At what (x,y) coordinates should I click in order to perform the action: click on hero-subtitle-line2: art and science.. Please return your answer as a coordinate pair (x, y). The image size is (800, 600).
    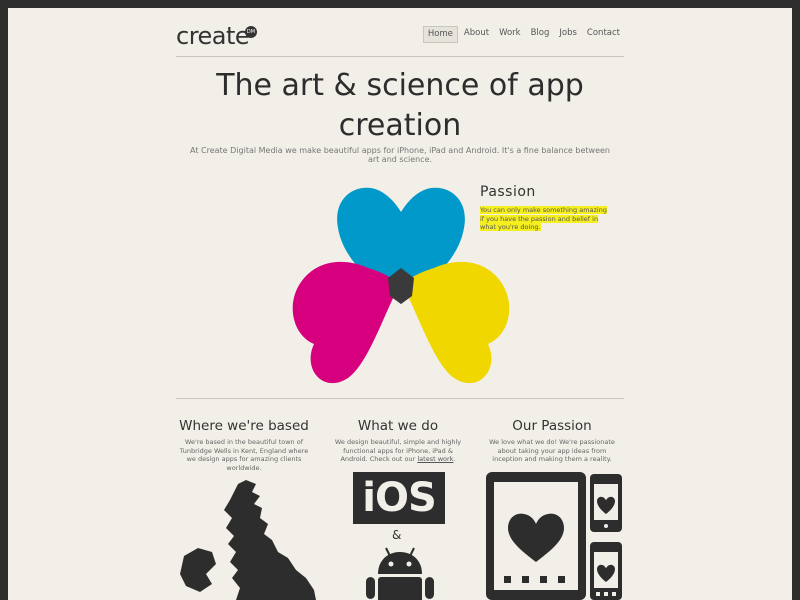
    Looking at the image, I should click on (400, 159).